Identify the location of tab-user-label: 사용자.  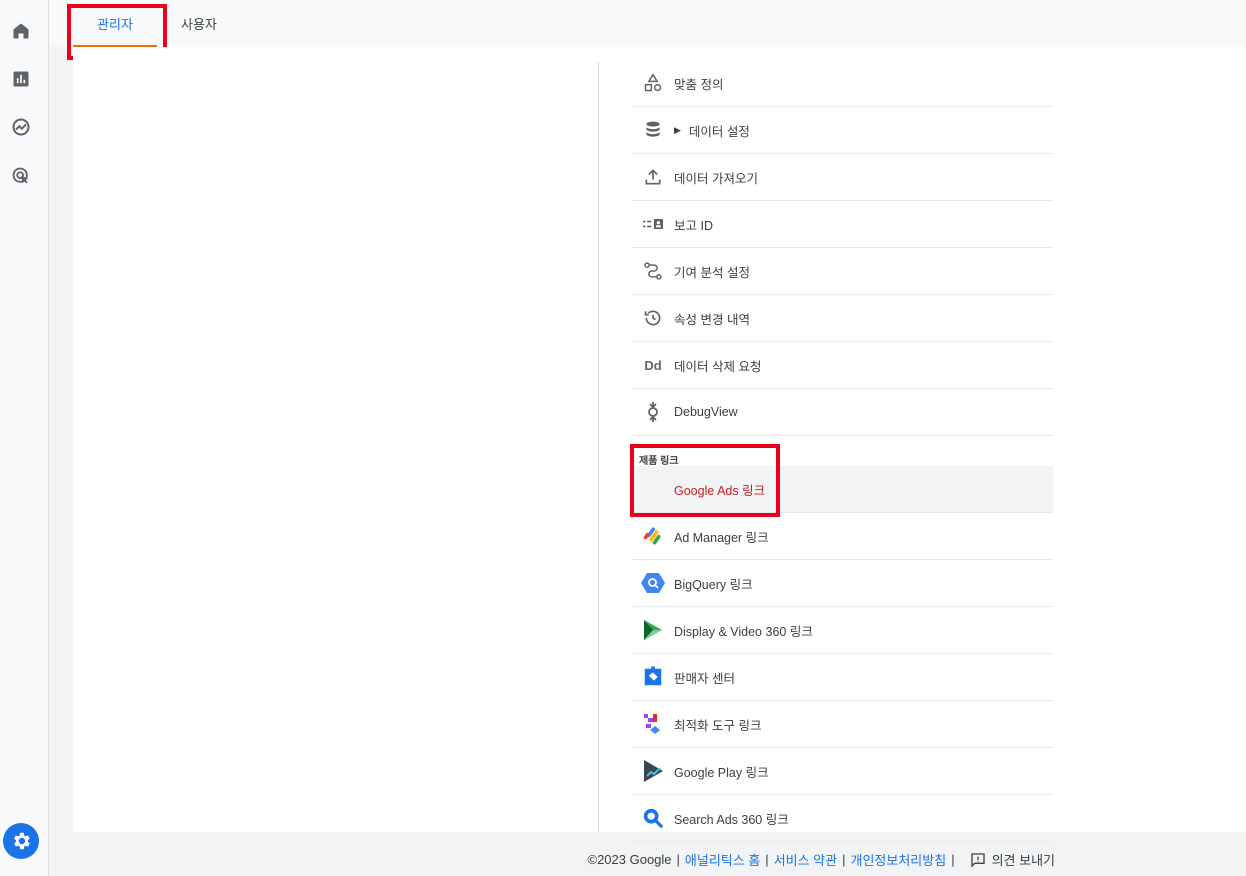
(199, 24).